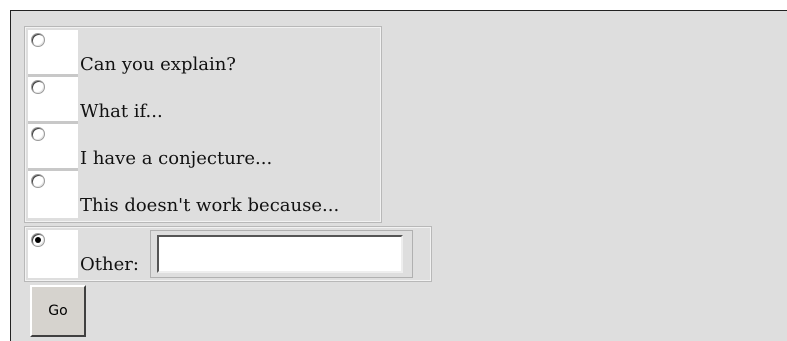  I want to click on go-button: Go, so click(58, 311).